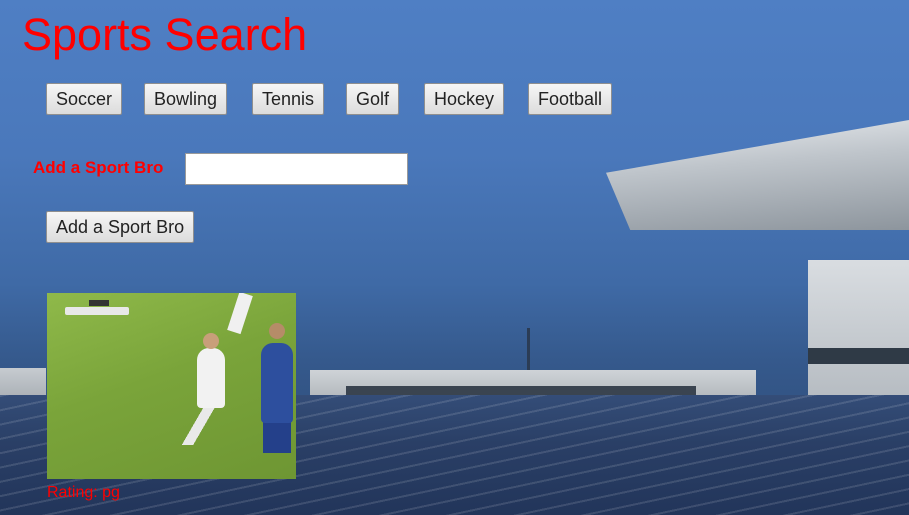 The image size is (909, 515). What do you see at coordinates (464, 99) in the screenshot?
I see `sport-button-hockey: Hockey` at bounding box center [464, 99].